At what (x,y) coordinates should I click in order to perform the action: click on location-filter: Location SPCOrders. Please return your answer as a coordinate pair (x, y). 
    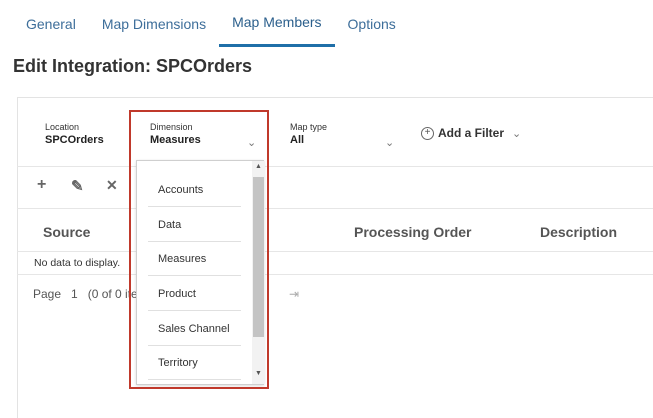
    Looking at the image, I should click on (74, 134).